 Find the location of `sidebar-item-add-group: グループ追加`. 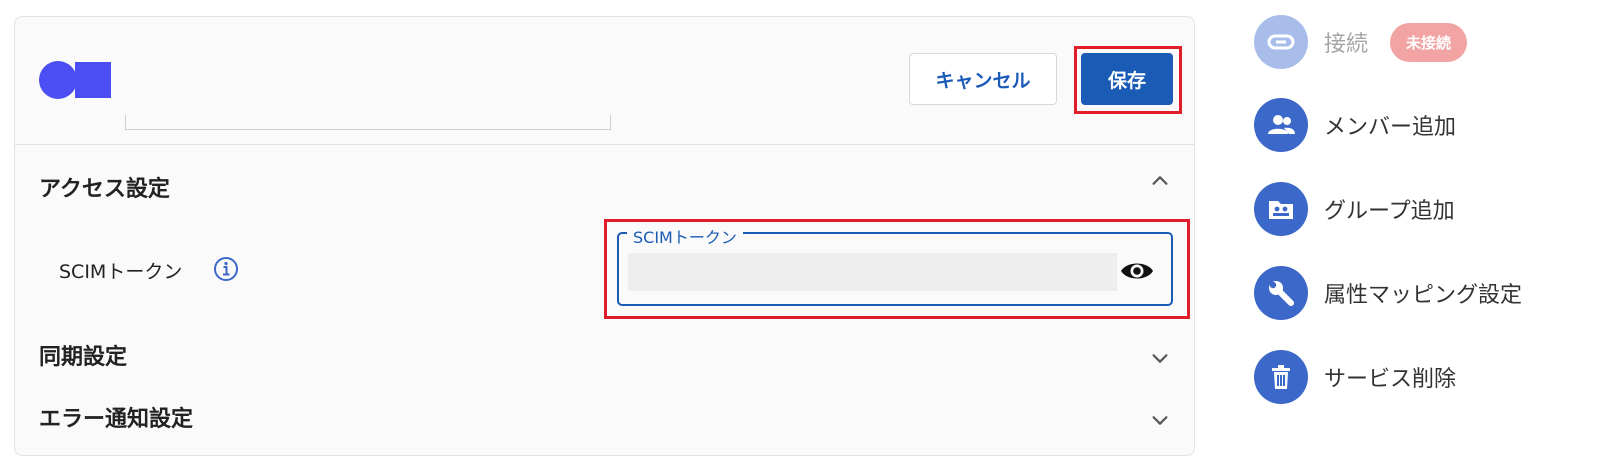

sidebar-item-add-group: グループ追加 is located at coordinates (1354, 209).